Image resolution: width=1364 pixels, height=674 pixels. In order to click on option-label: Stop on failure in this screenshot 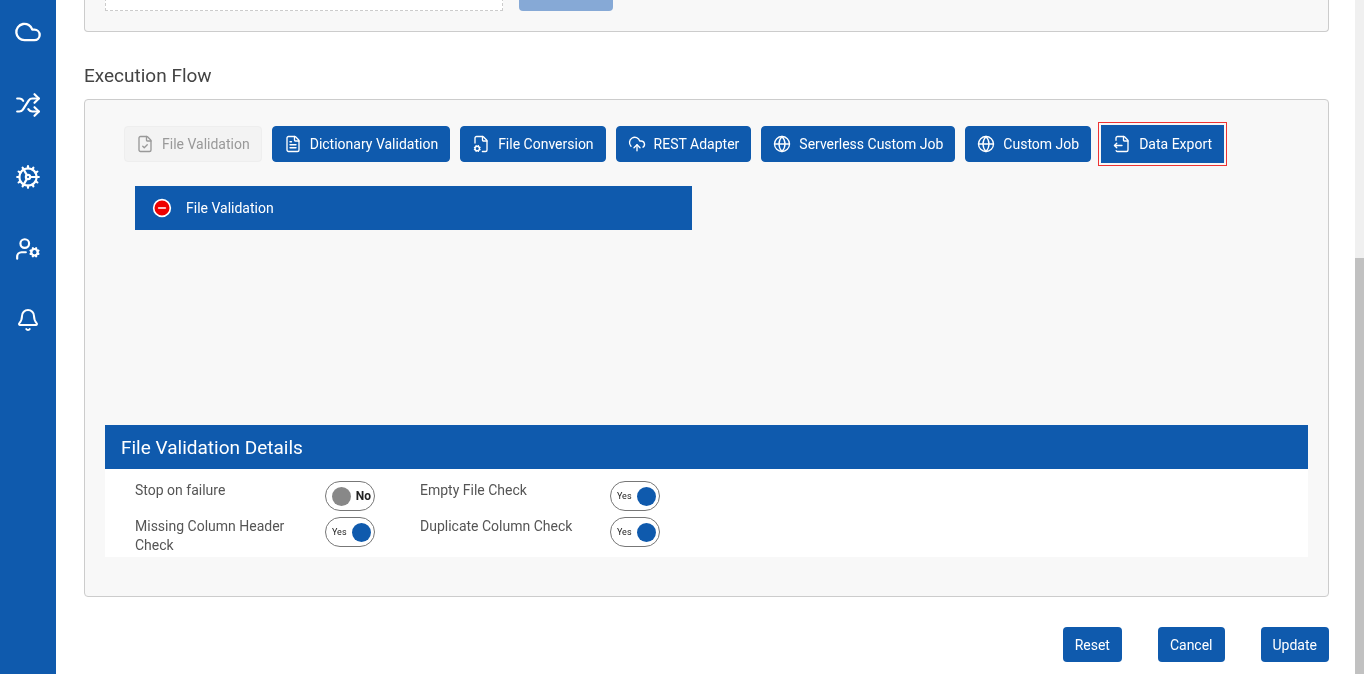, I will do `click(181, 490)`.